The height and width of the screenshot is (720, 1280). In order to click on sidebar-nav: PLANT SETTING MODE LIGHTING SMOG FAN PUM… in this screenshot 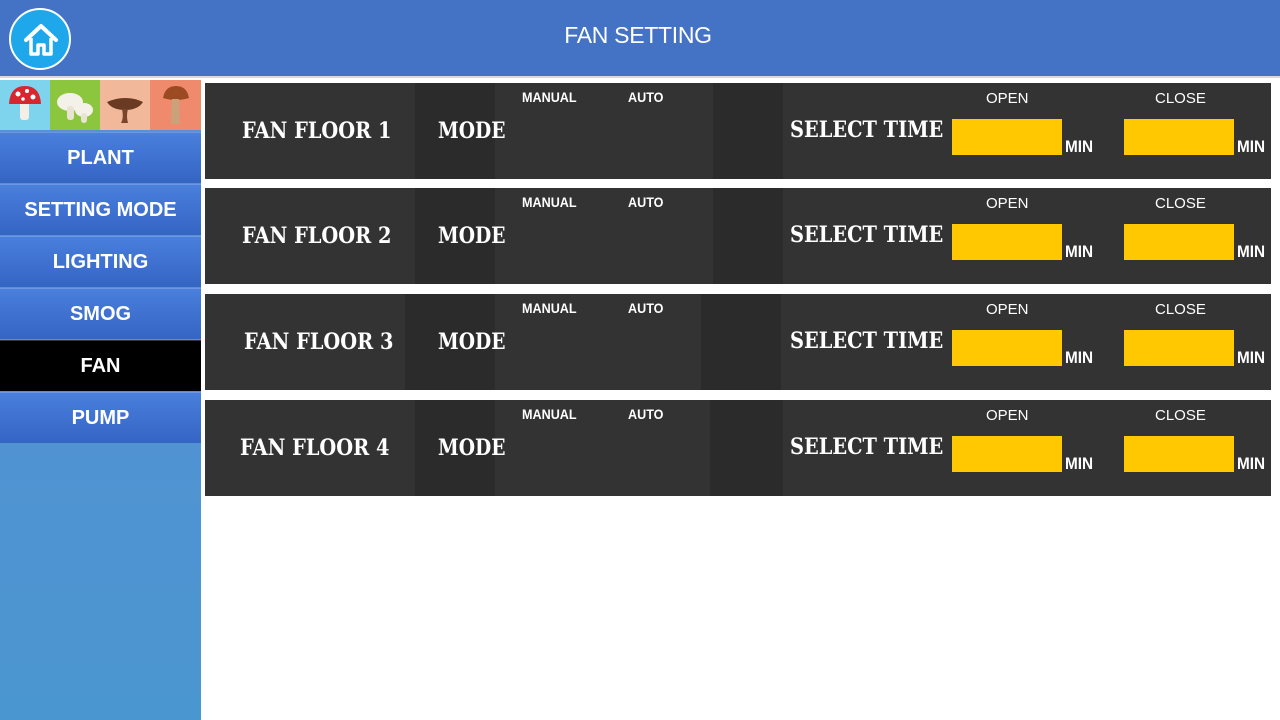, I will do `click(100, 288)`.